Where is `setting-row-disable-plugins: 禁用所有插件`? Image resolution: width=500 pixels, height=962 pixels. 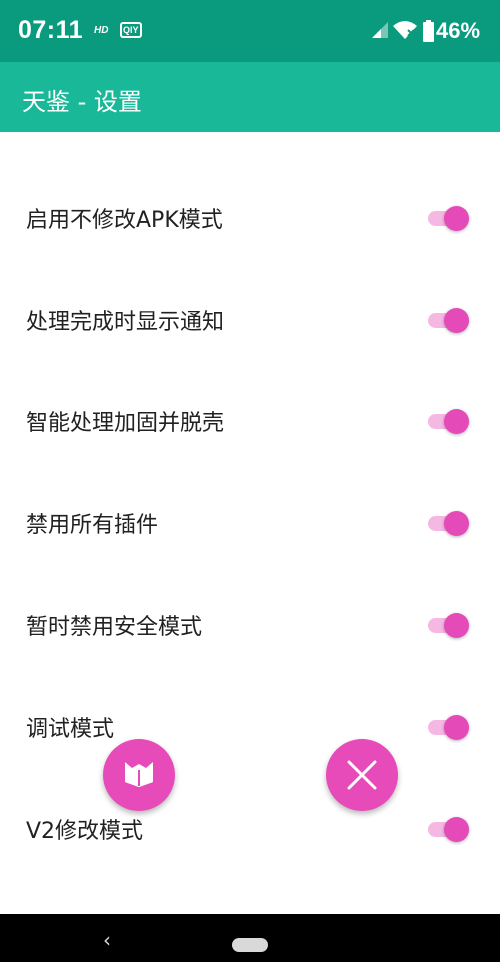
setting-row-disable-plugins: 禁用所有插件 is located at coordinates (250, 523).